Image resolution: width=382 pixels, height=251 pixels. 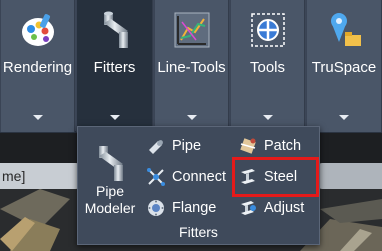 What do you see at coordinates (191, 30) in the screenshot?
I see `line-tools-icon` at bounding box center [191, 30].